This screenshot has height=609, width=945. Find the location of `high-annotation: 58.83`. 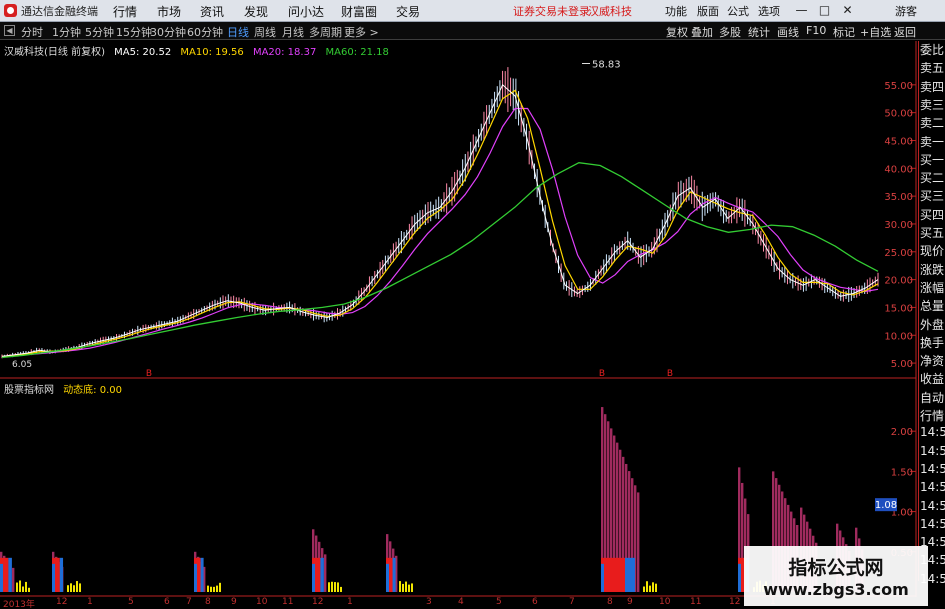

high-annotation: 58.83 is located at coordinates (606, 65).